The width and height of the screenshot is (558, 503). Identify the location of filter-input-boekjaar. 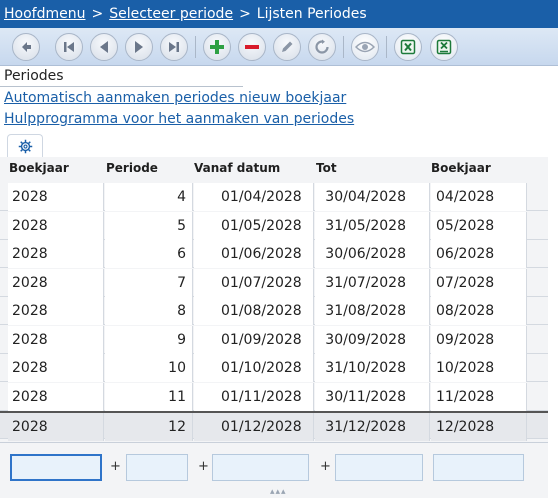
(56, 467).